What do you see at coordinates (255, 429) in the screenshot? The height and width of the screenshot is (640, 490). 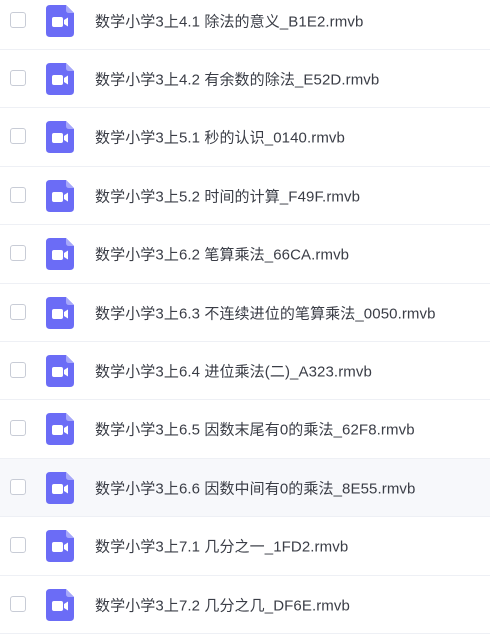 I see `file-name: 数学小学3上6.5 因数末尾有0的乘法_62F8.rmvb` at bounding box center [255, 429].